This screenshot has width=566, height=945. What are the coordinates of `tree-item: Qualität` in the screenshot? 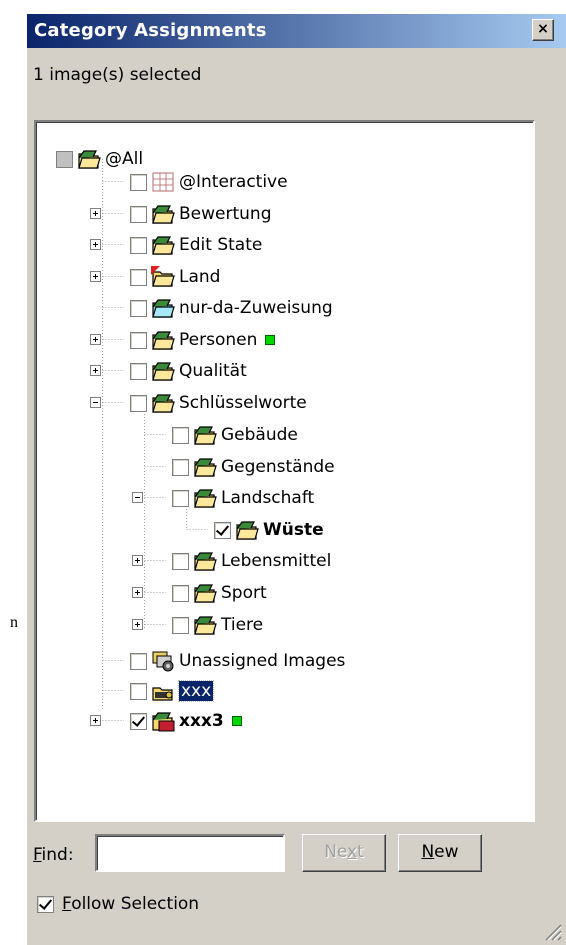 It's located at (188, 371).